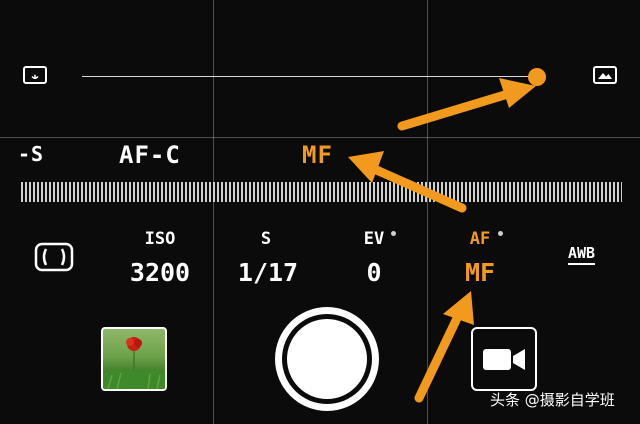  I want to click on ev-indicator-dot, so click(393, 233).